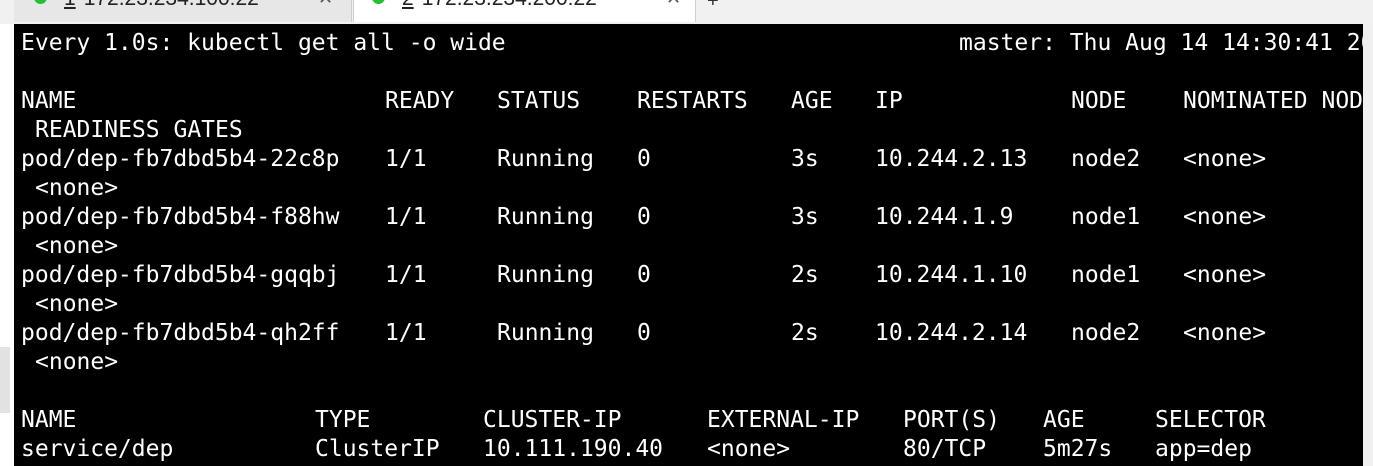 This screenshot has width=1373, height=466. What do you see at coordinates (1203, 449) in the screenshot?
I see `service-selector: app=dep` at bounding box center [1203, 449].